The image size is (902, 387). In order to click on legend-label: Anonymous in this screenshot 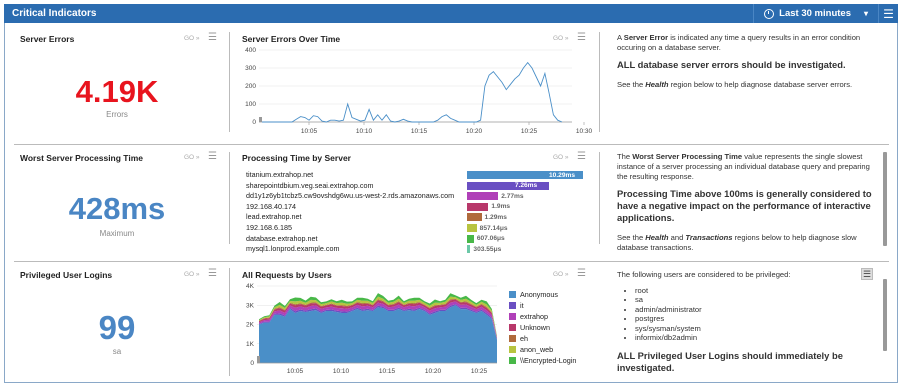, I will do `click(539, 294)`.